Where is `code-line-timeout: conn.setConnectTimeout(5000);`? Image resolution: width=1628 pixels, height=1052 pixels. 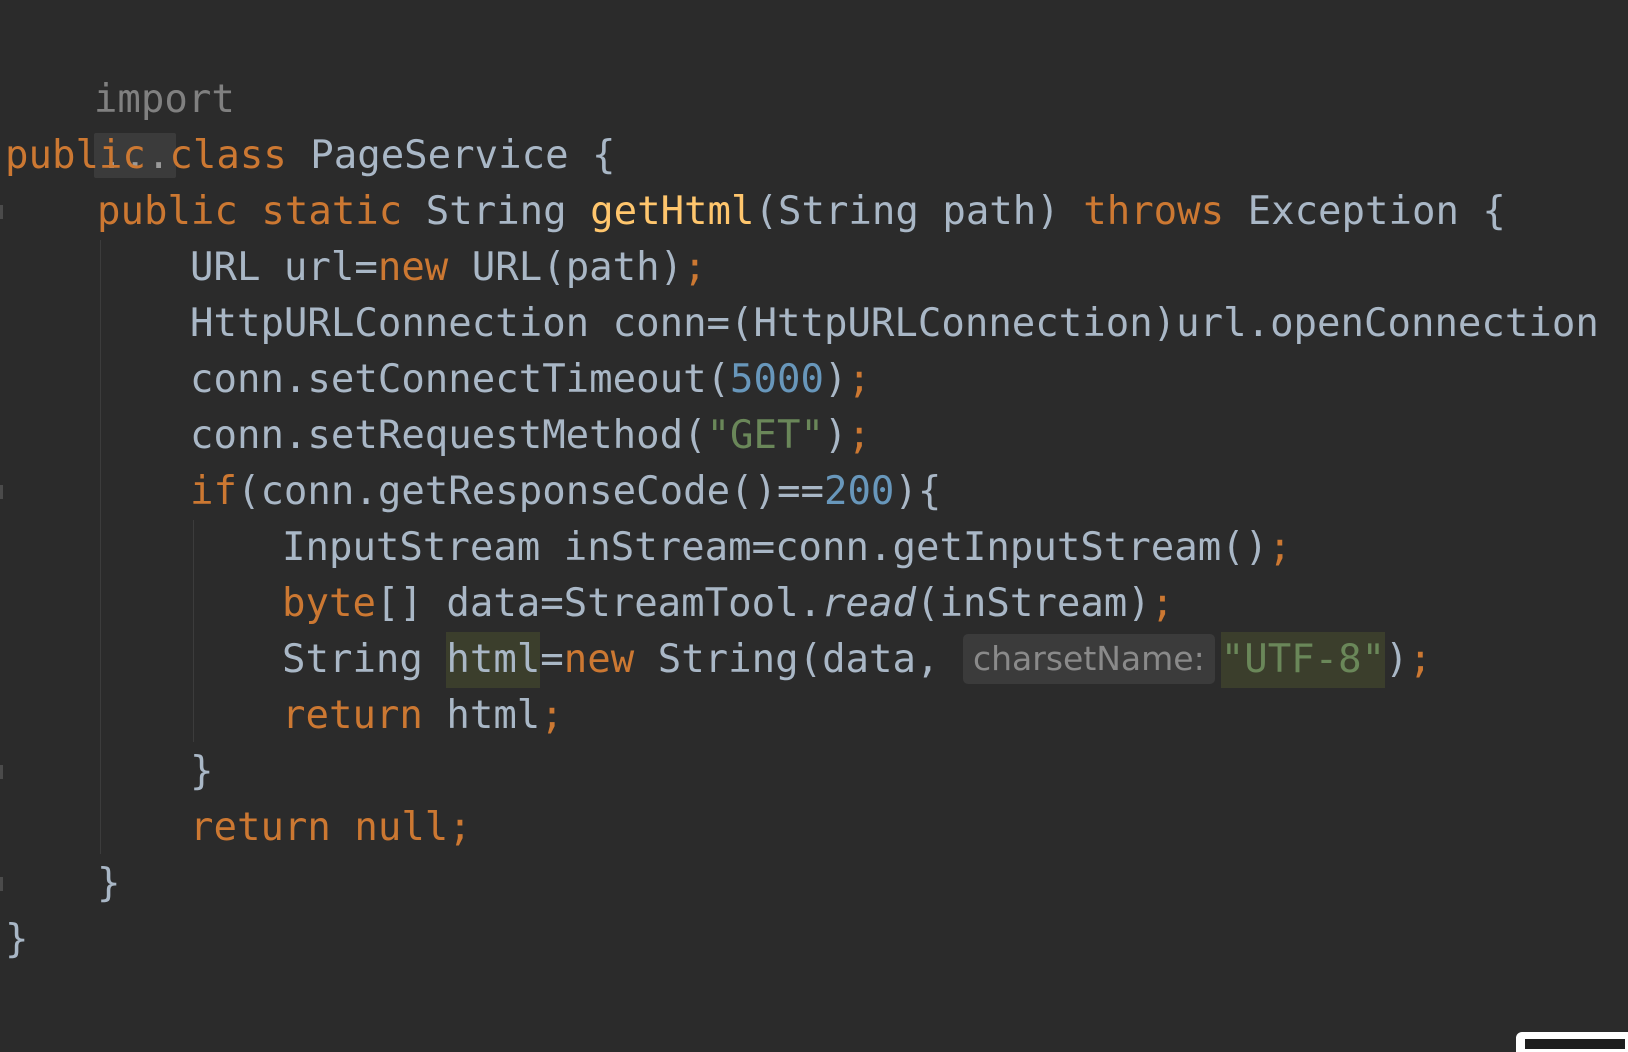 code-line-timeout: conn.setConnectTimeout(5000); is located at coordinates (530, 380).